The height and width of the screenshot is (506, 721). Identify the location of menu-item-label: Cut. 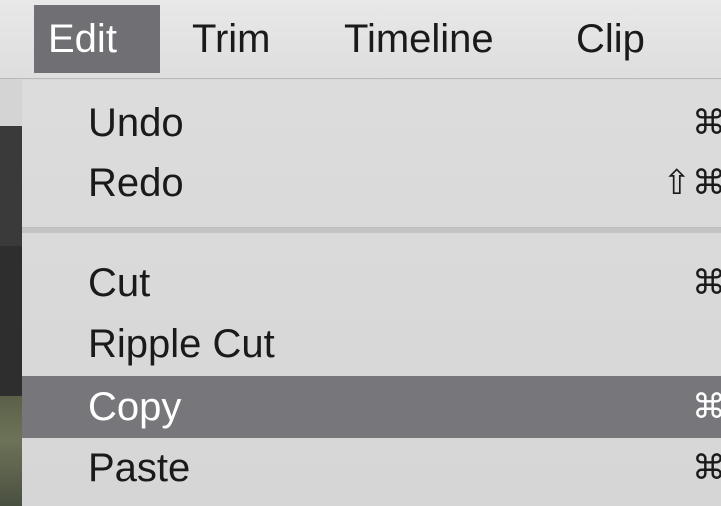
(119, 283).